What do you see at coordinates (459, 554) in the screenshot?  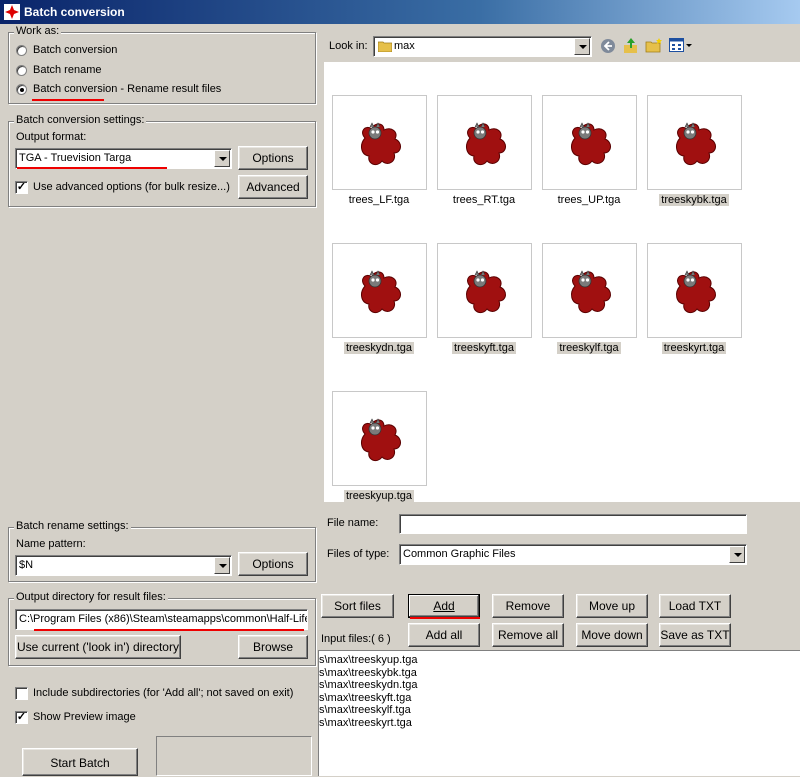 I see `files-of-type-value: Common Graphic Files` at bounding box center [459, 554].